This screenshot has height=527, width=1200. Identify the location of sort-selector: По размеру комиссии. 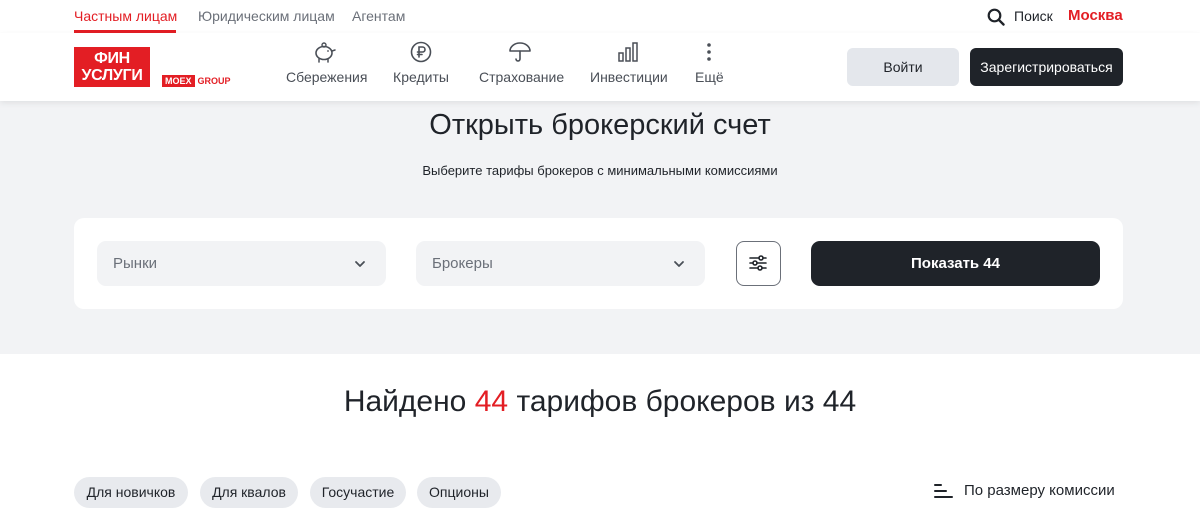
(1024, 490).